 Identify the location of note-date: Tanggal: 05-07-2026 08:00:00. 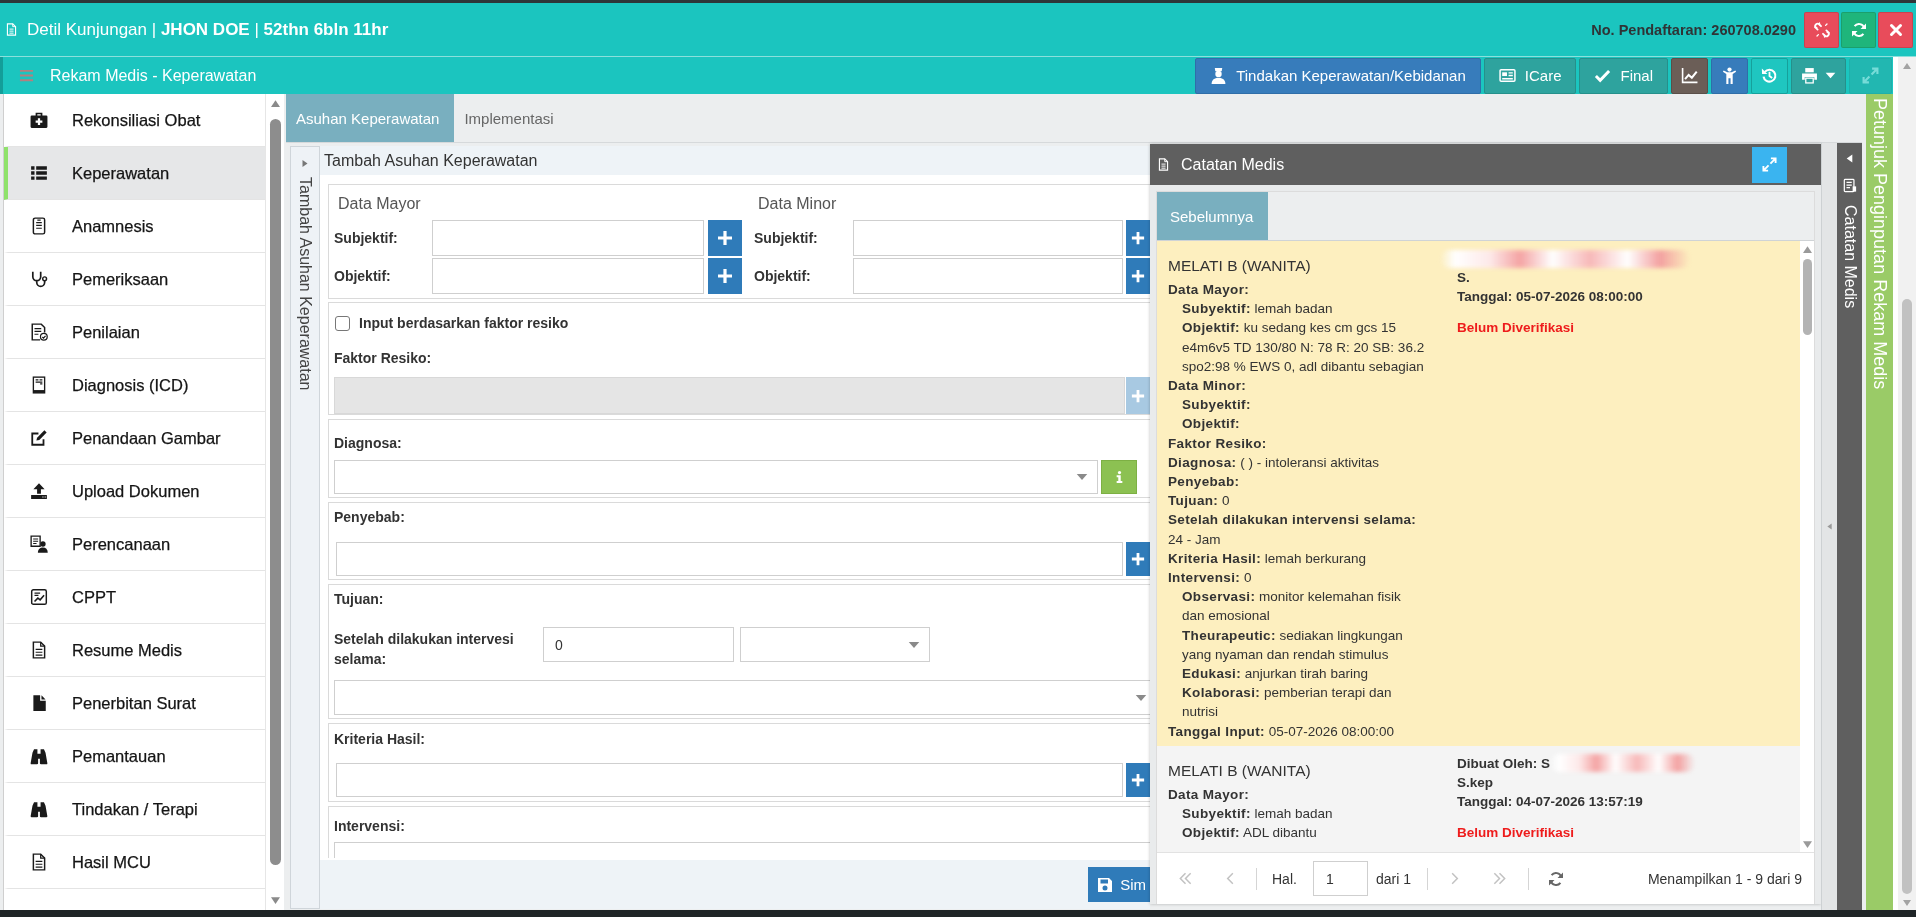
(1550, 297).